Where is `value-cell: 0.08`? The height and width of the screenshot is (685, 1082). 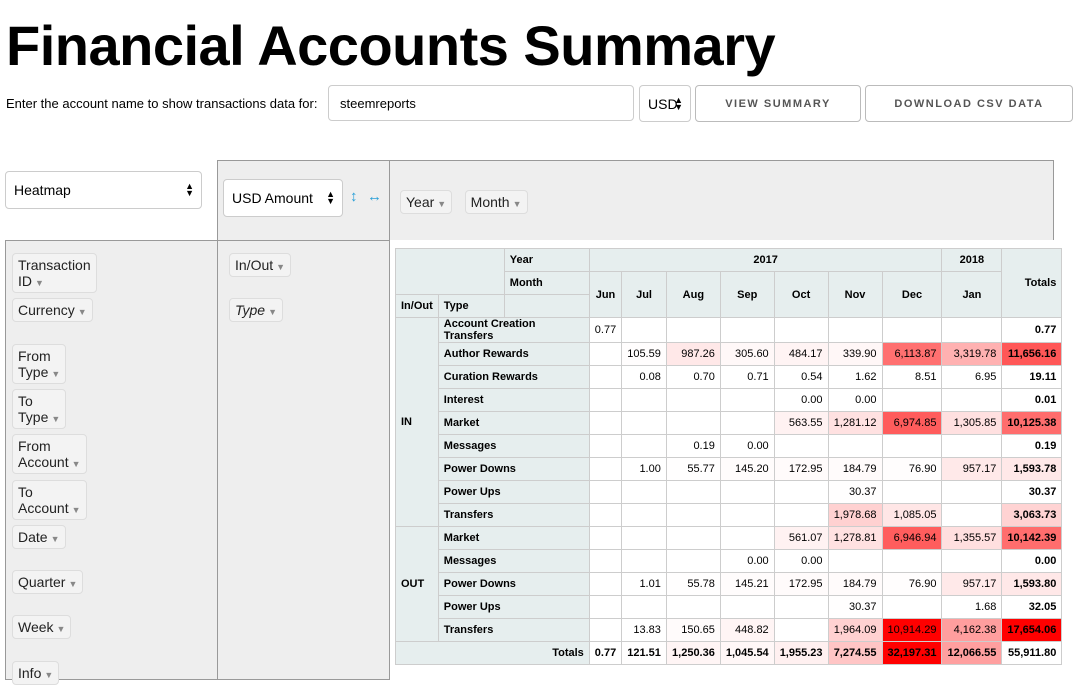 value-cell: 0.08 is located at coordinates (644, 377).